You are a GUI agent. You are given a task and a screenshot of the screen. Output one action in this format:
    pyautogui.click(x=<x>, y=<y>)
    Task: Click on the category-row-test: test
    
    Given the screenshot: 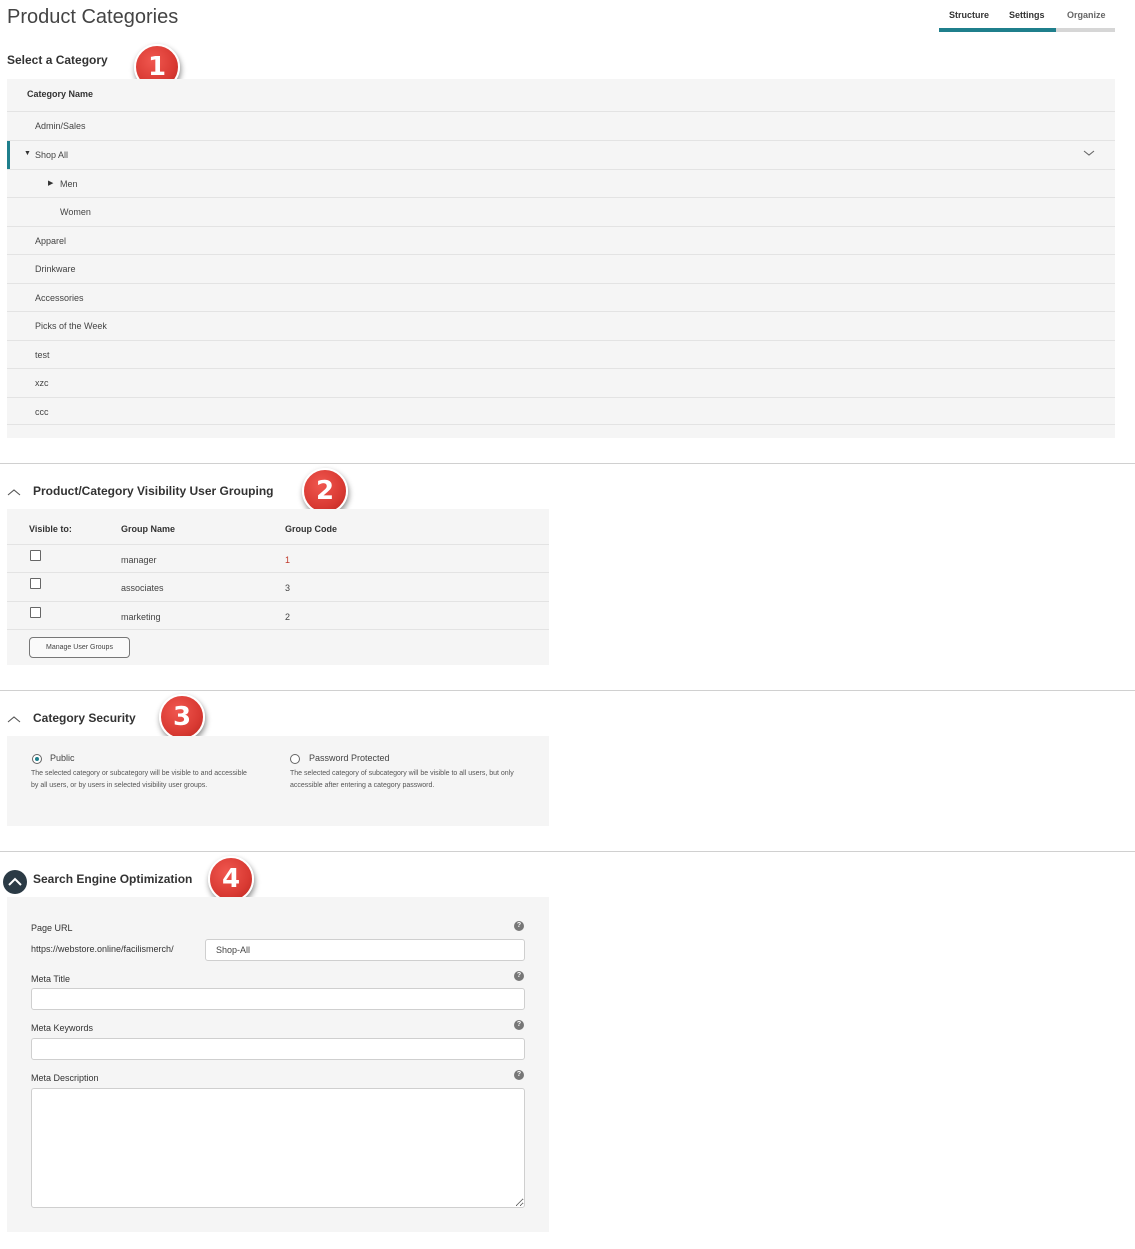 What is the action you would take?
    pyautogui.click(x=561, y=354)
    